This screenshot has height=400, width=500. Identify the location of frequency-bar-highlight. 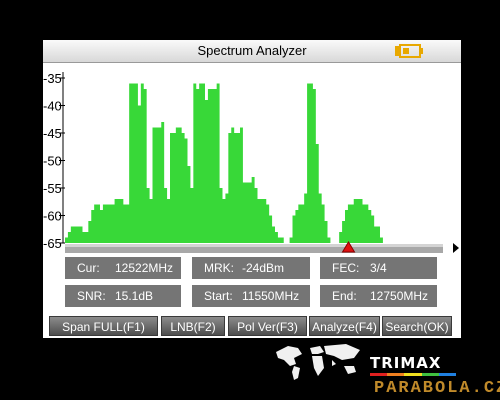
(254, 245).